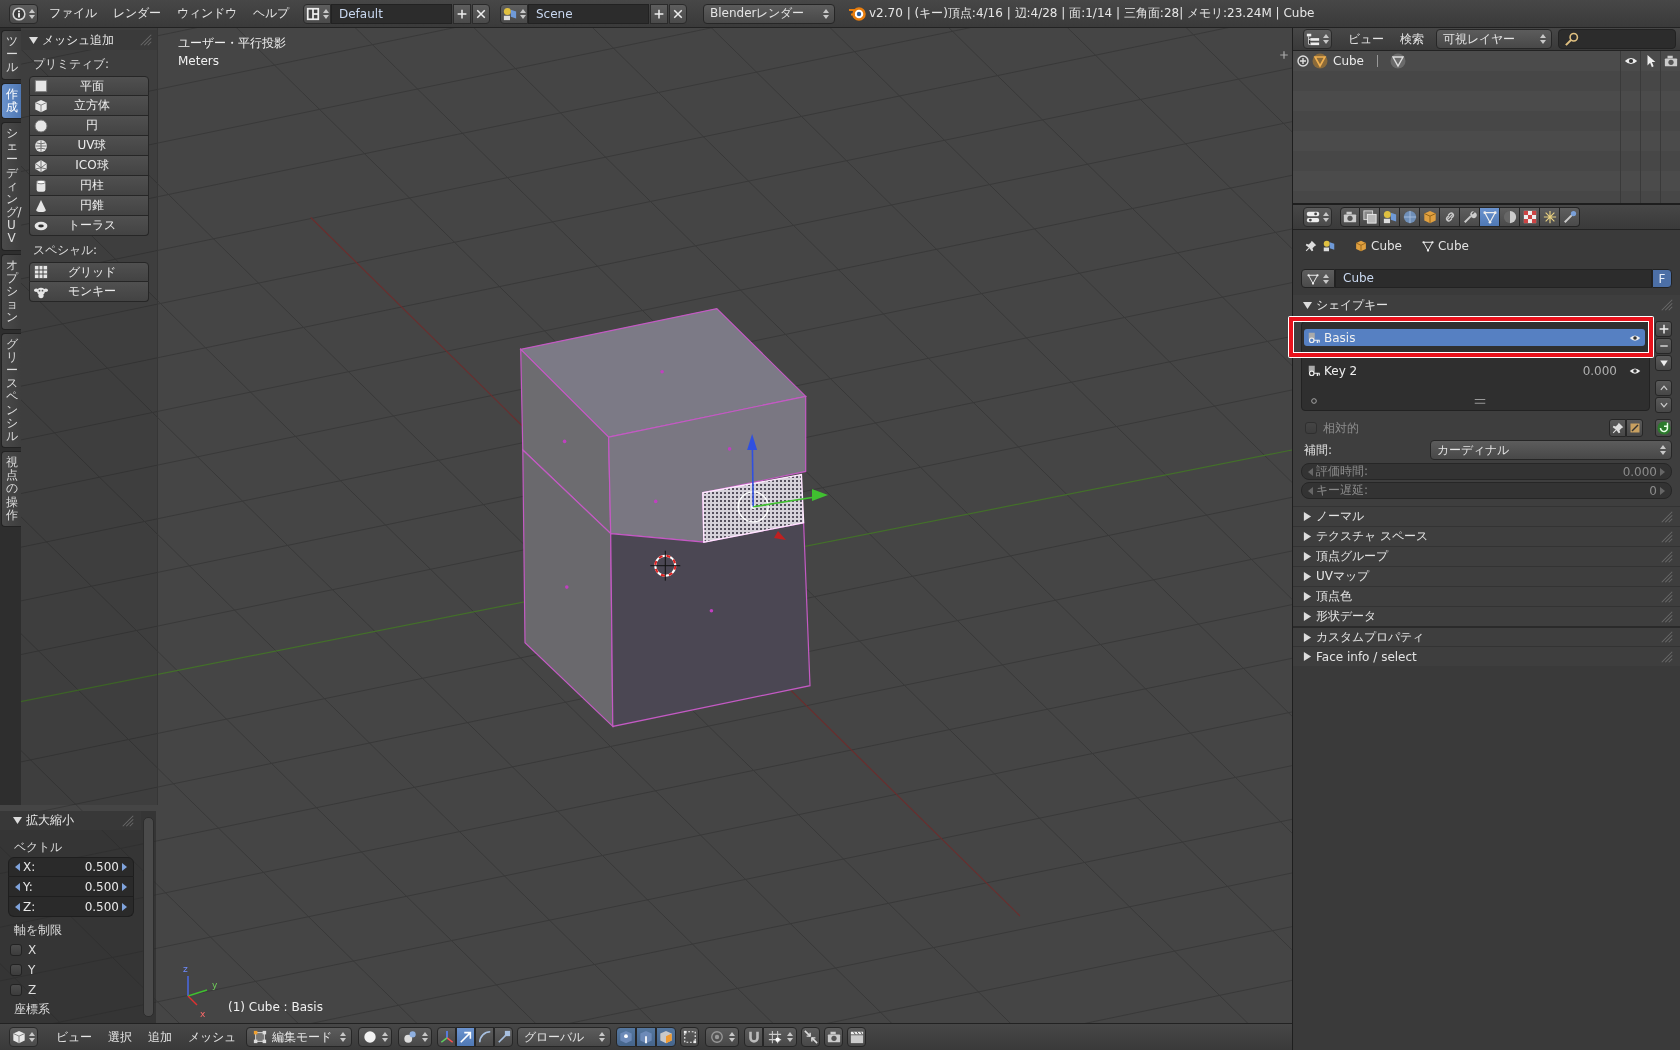  Describe the element at coordinates (1480, 401) in the screenshot. I see `resize-handle-icon` at that location.